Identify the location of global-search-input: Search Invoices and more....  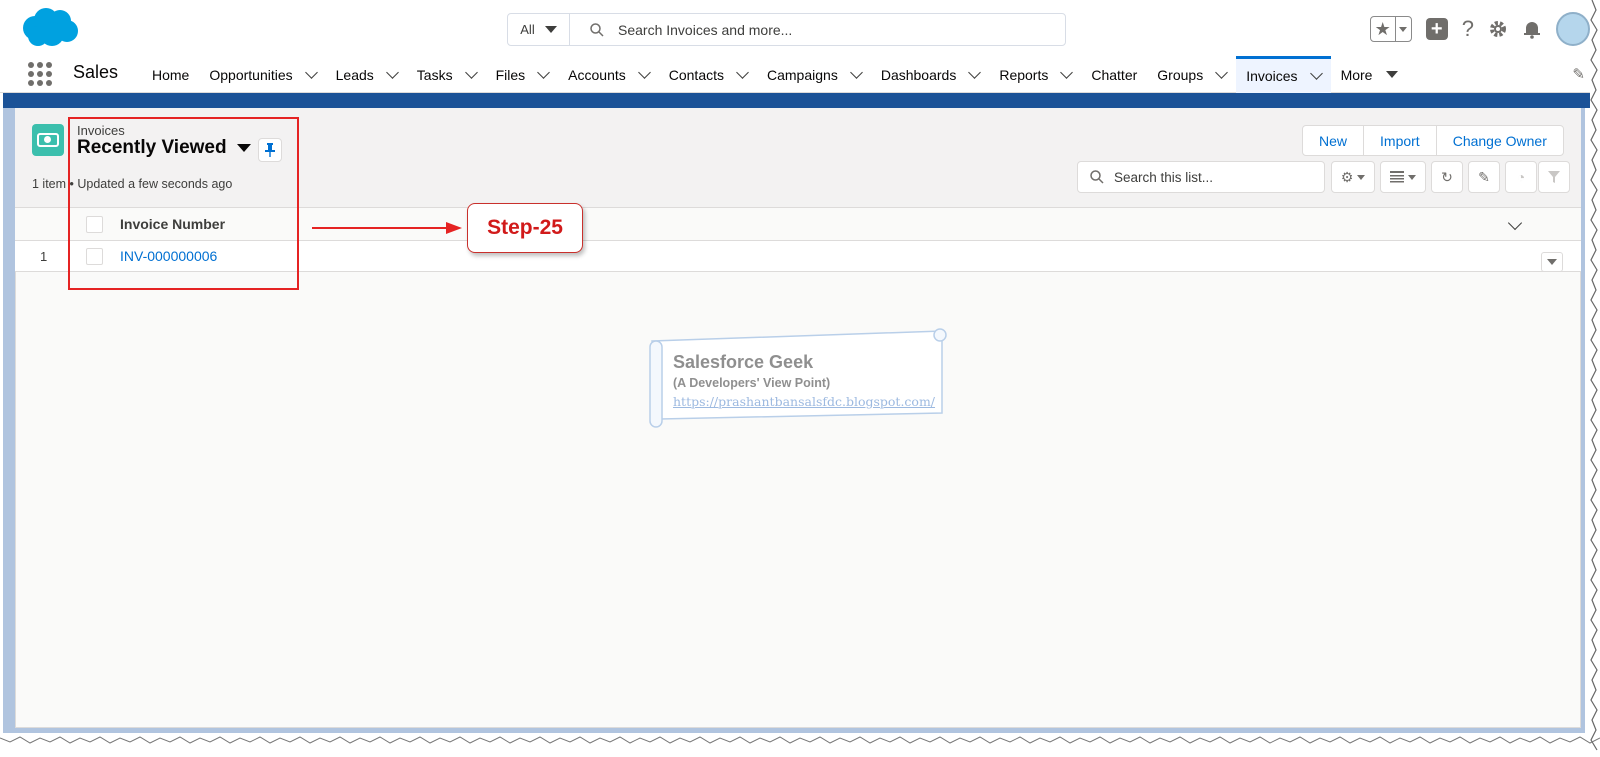
(817, 29).